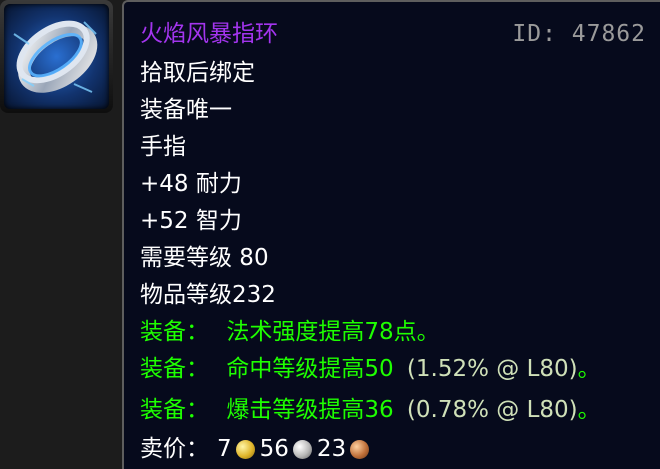 This screenshot has height=469, width=660. Describe the element at coordinates (208, 295) in the screenshot. I see `item-level: 物品等级232` at that location.